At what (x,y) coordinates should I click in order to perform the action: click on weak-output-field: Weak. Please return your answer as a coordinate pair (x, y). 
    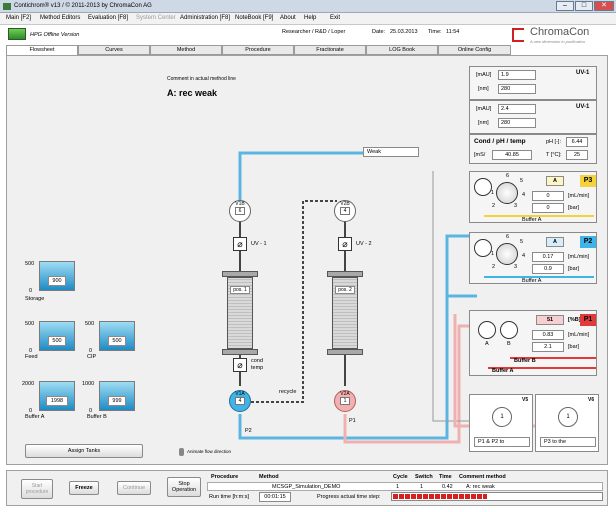
    Looking at the image, I should click on (391, 152).